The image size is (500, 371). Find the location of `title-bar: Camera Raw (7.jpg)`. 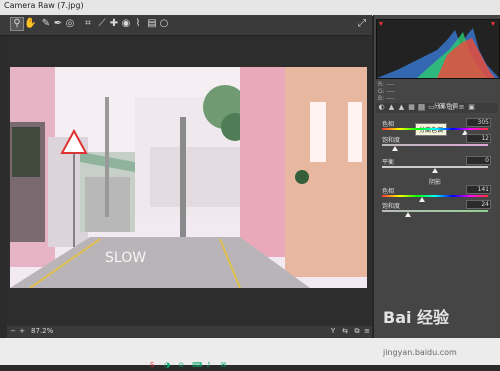

title-bar: Camera Raw (7.jpg) is located at coordinates (250, 8).